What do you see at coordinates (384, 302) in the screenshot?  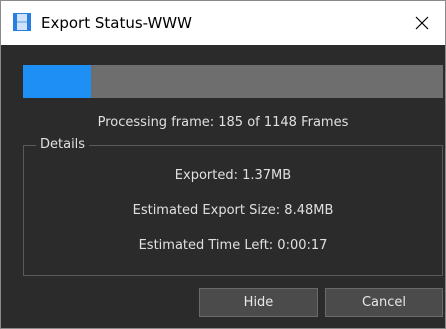 I see `cancel-button: Cancel` at bounding box center [384, 302].